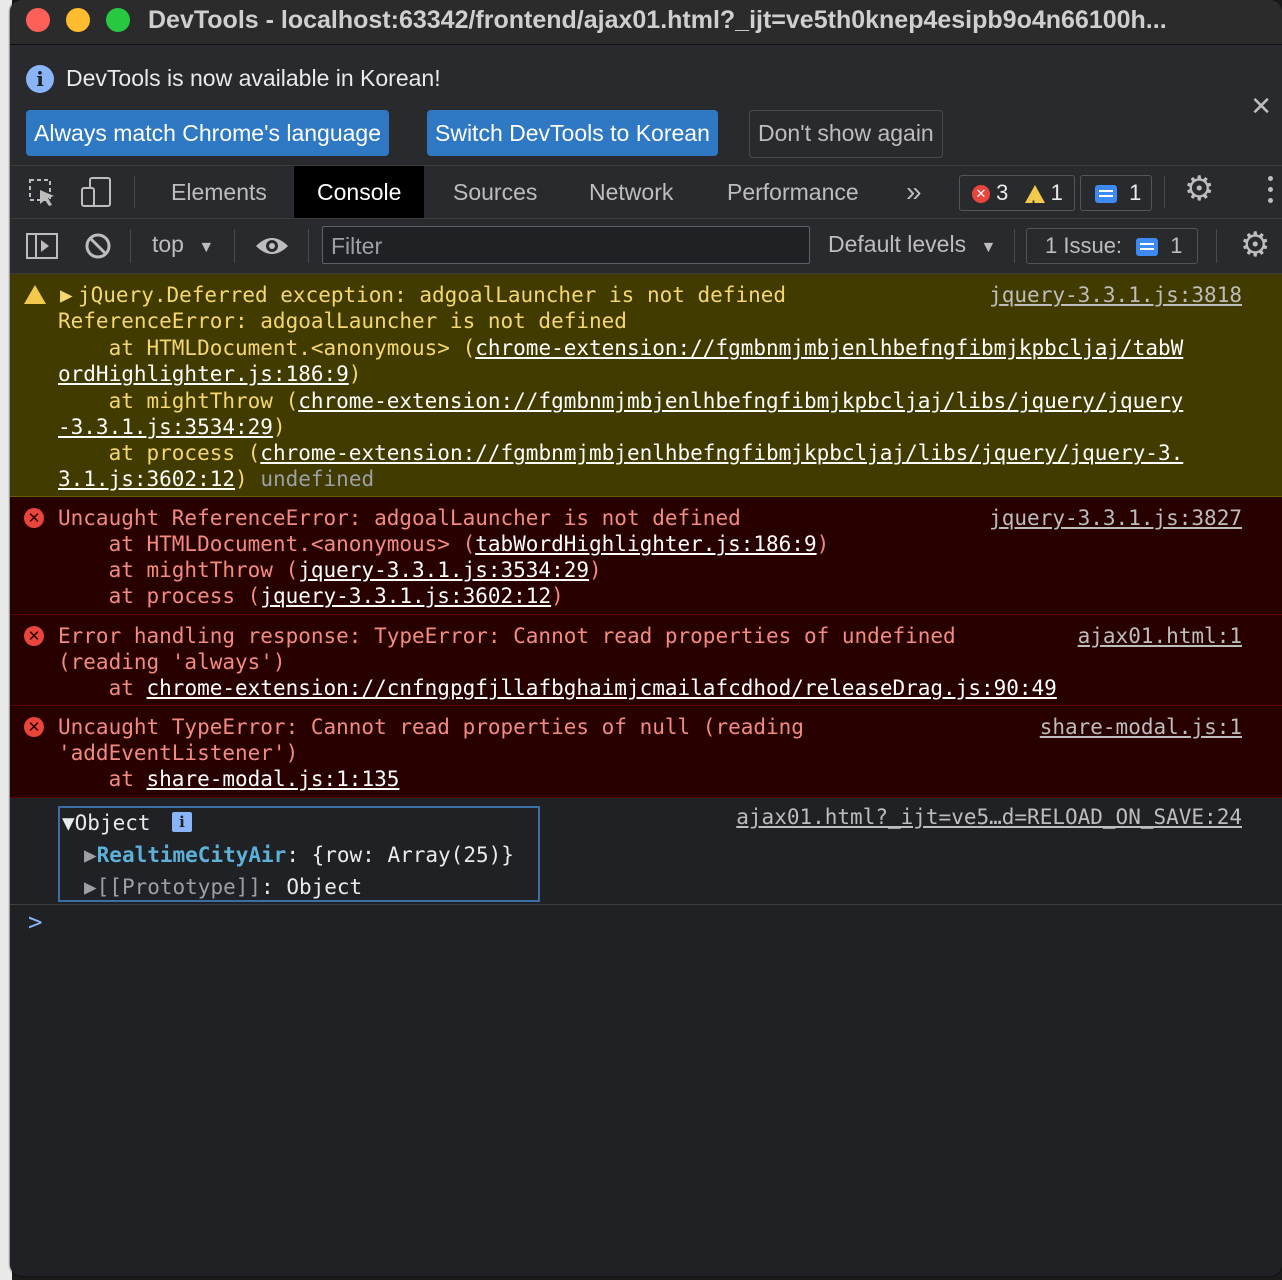 Image resolution: width=1282 pixels, height=1280 pixels. Describe the element at coordinates (1271, 192) in the screenshot. I see `more-options-icon` at that location.